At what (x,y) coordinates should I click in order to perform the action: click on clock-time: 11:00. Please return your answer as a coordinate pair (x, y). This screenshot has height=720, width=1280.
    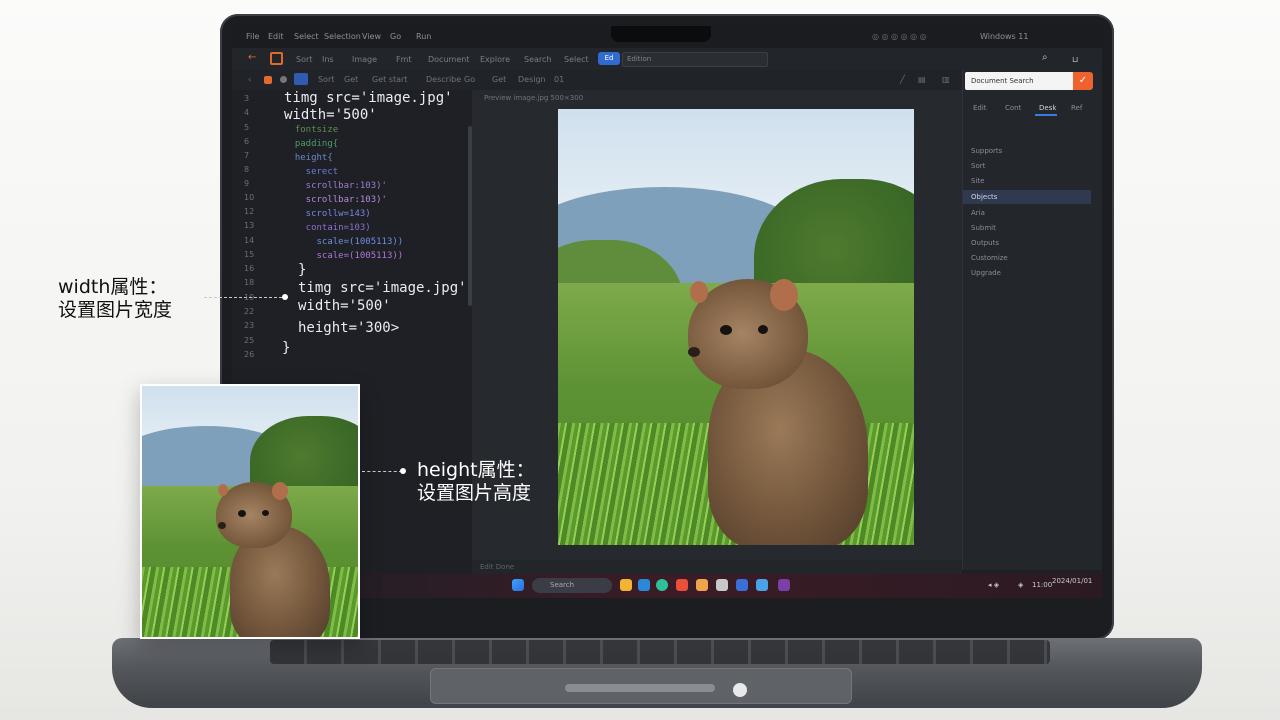
    Looking at the image, I should click on (1042, 585).